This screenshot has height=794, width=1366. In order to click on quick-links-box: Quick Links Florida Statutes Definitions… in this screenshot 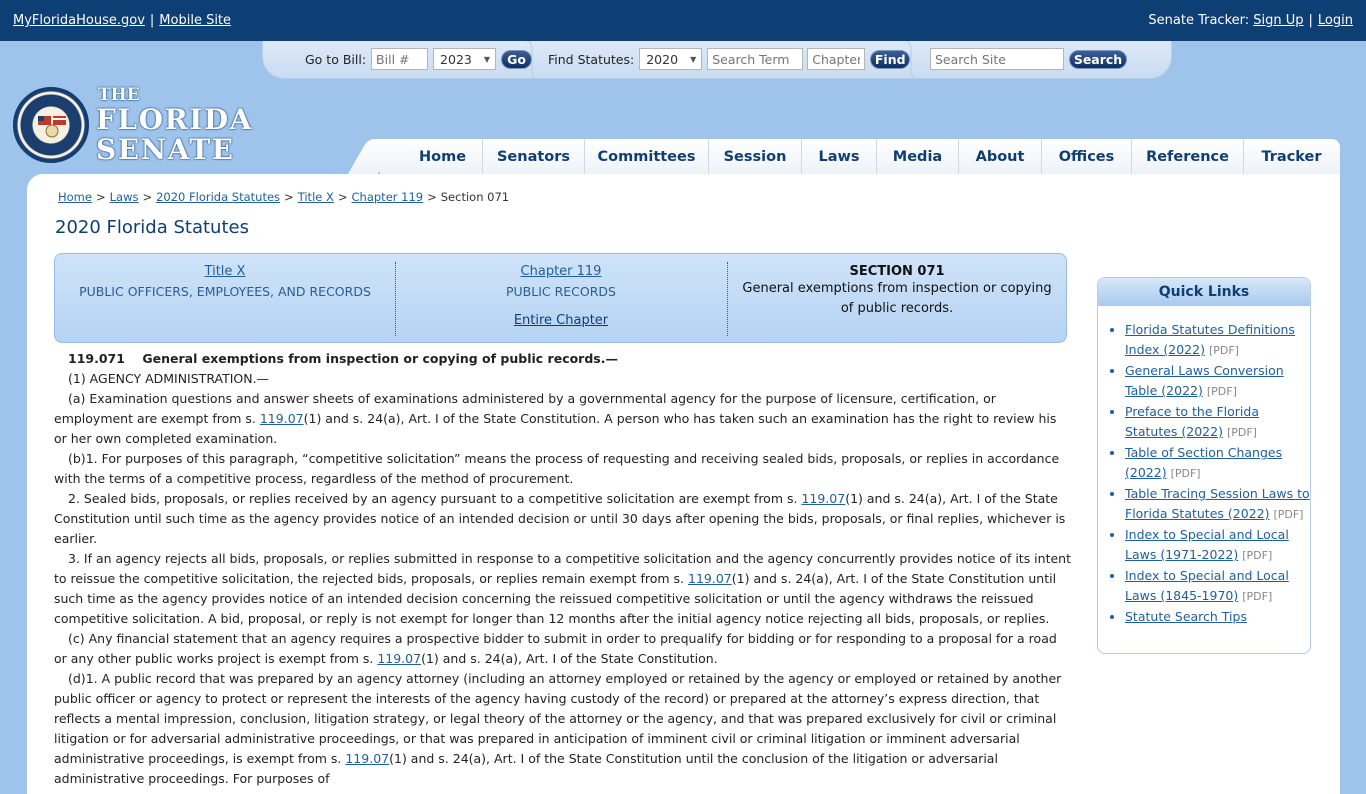, I will do `click(1204, 465)`.